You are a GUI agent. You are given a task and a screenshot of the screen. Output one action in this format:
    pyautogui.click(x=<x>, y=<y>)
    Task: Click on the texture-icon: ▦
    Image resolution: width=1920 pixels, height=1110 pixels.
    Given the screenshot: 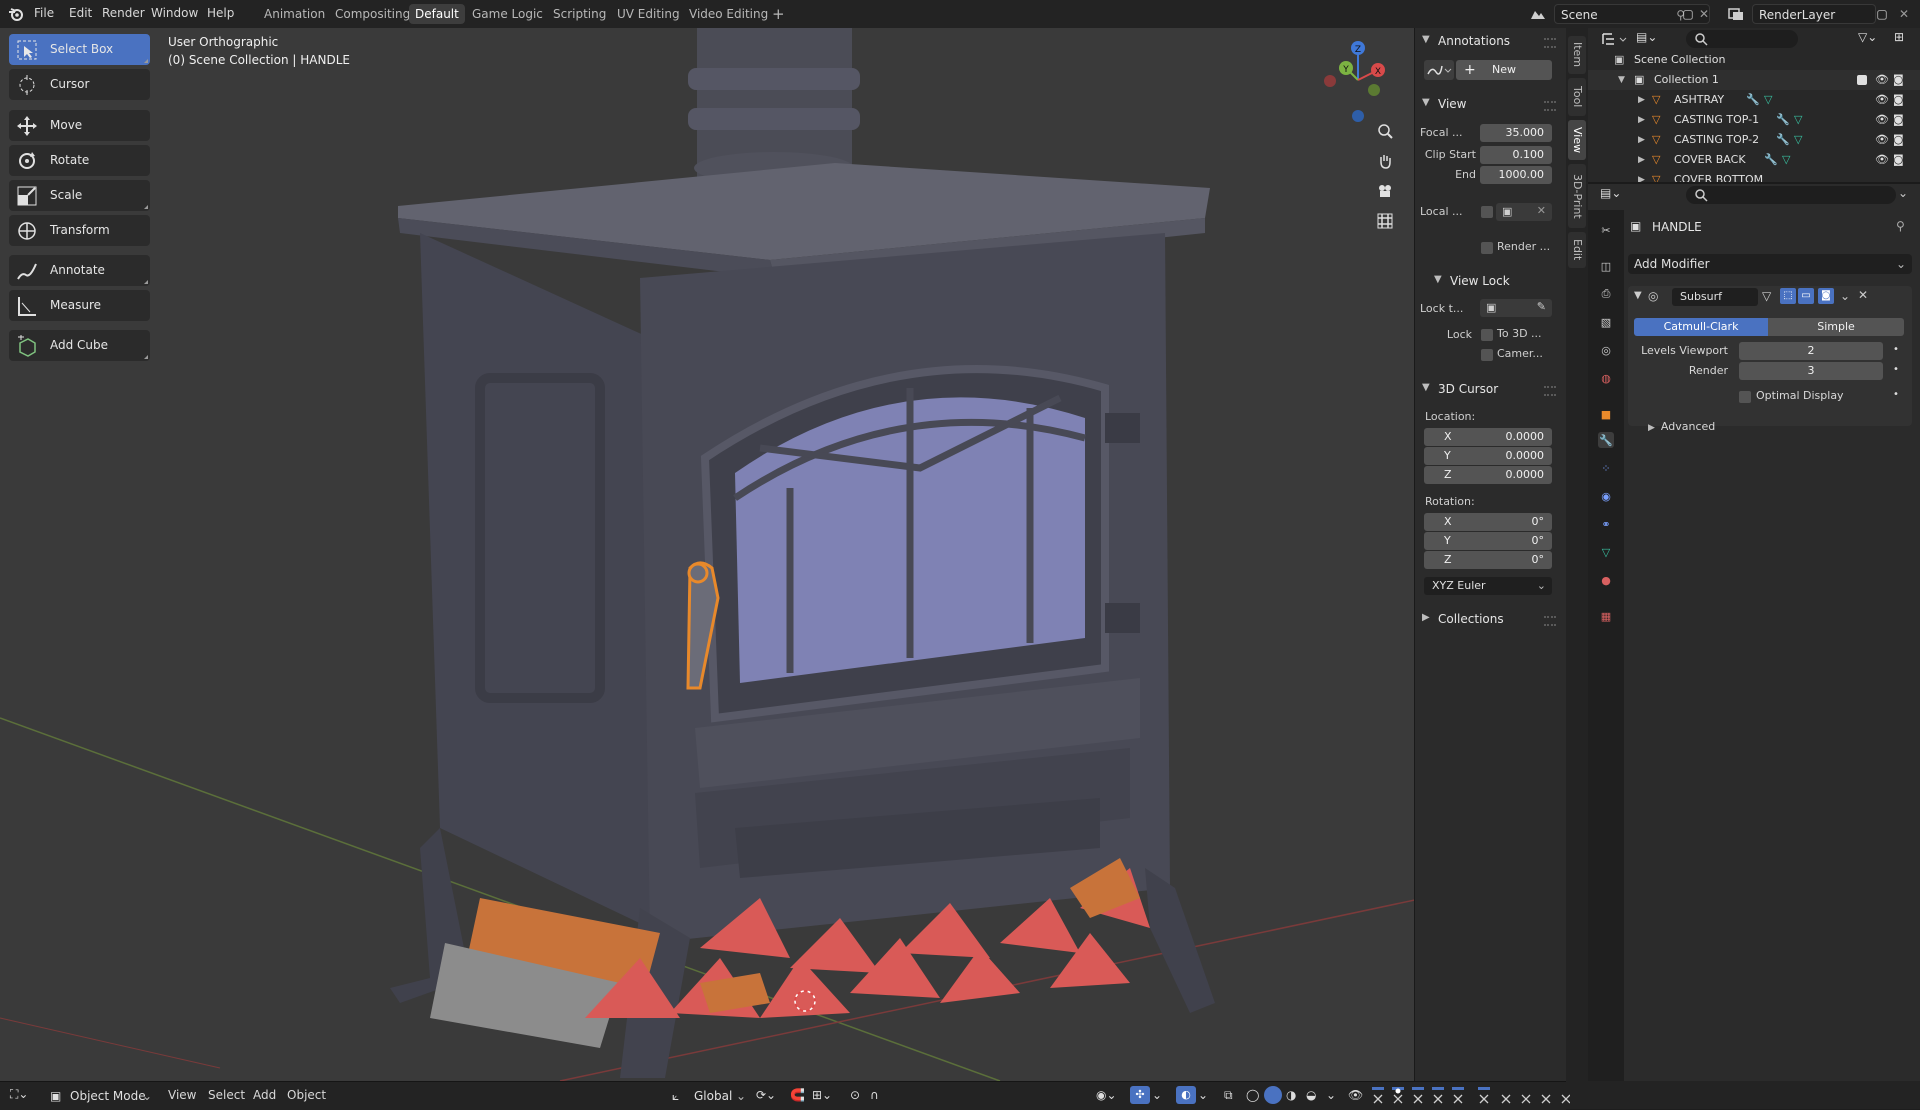 What is the action you would take?
    pyautogui.click(x=1606, y=616)
    